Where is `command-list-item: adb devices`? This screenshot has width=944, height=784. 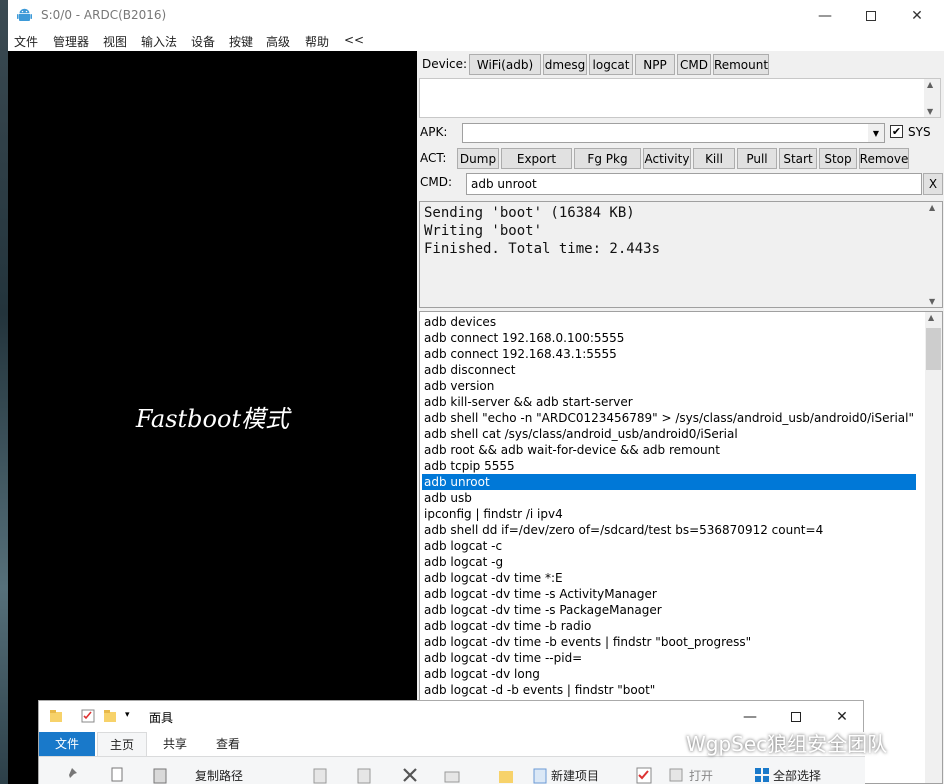
command-list-item: adb devices is located at coordinates (669, 322).